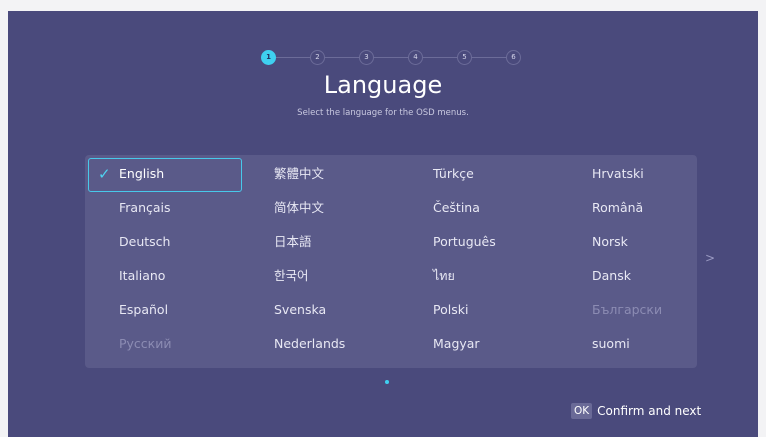 The height and width of the screenshot is (437, 766). Describe the element at coordinates (323, 174) in the screenshot. I see `language-option-traditional-chinese: 繁體中文` at that location.